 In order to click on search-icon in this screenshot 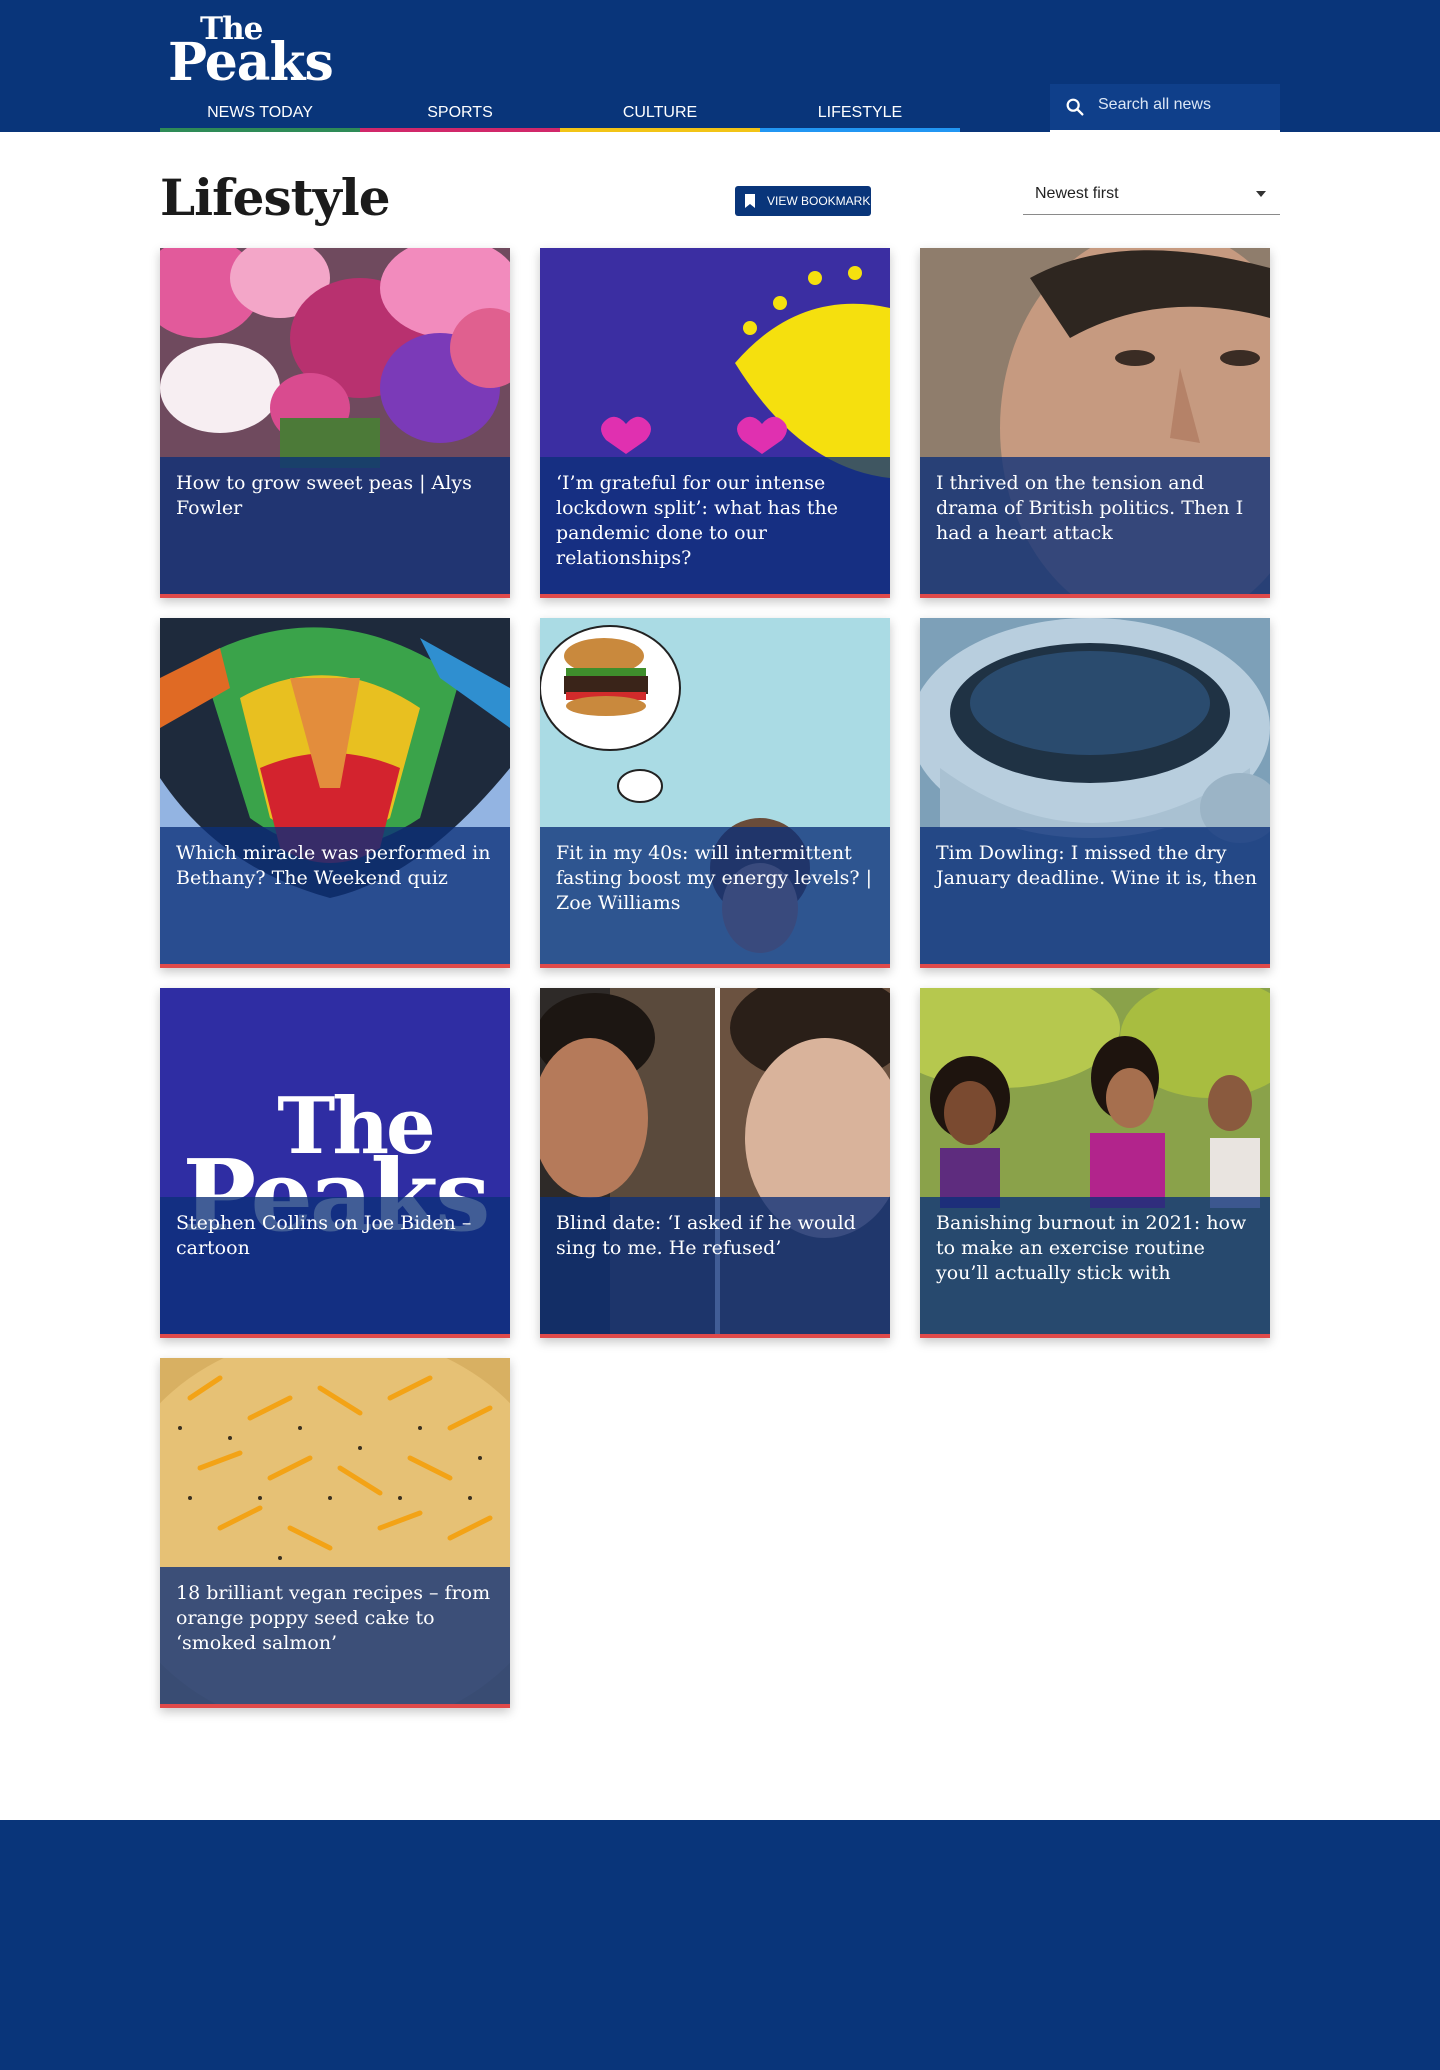, I will do `click(1075, 107)`.